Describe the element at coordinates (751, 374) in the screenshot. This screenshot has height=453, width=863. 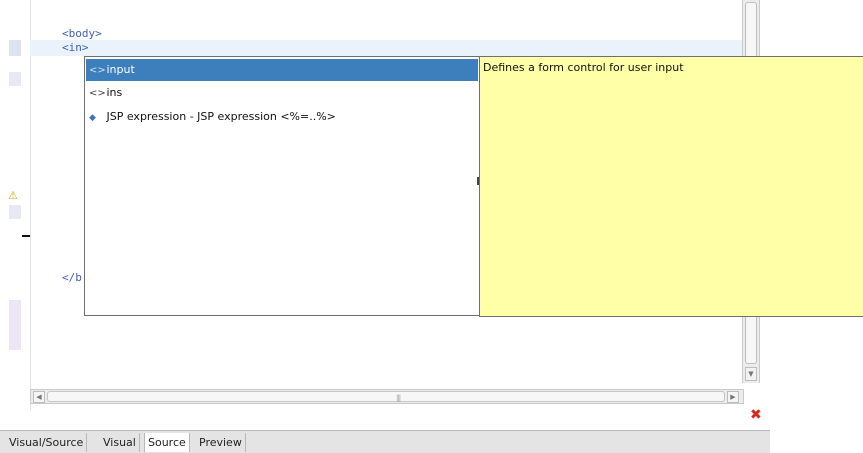
I see `scroll-down-arrow-icon: ▼` at that location.